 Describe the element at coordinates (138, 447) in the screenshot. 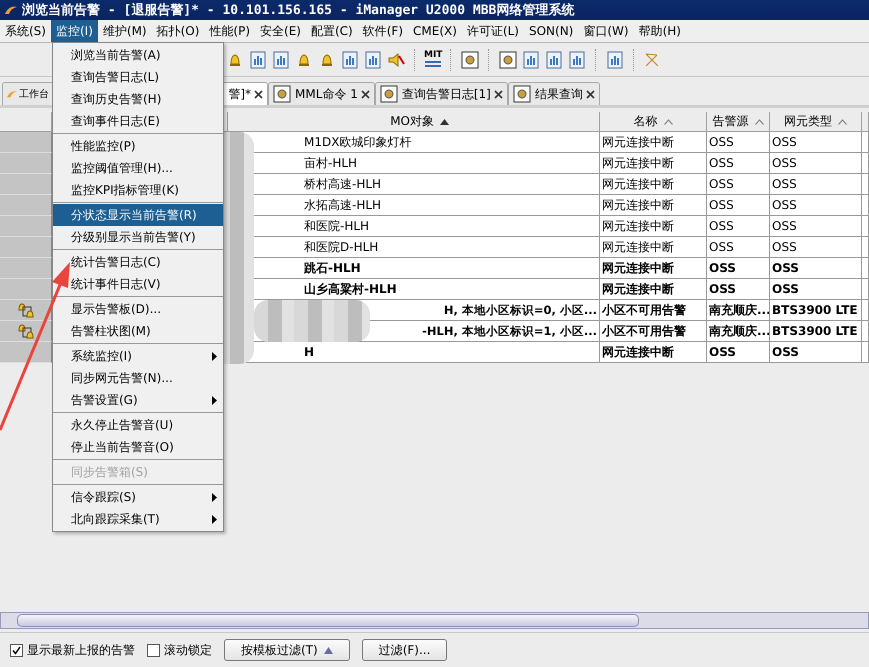

I see `menu-item: 停止当前告警音(O)` at that location.